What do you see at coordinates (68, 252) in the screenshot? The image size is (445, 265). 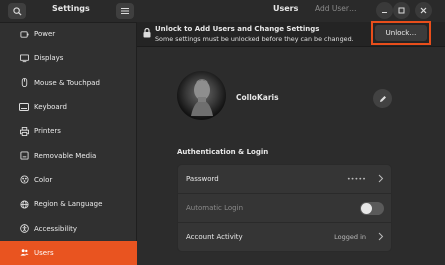 I see `sidebar-item-users: Users` at bounding box center [68, 252].